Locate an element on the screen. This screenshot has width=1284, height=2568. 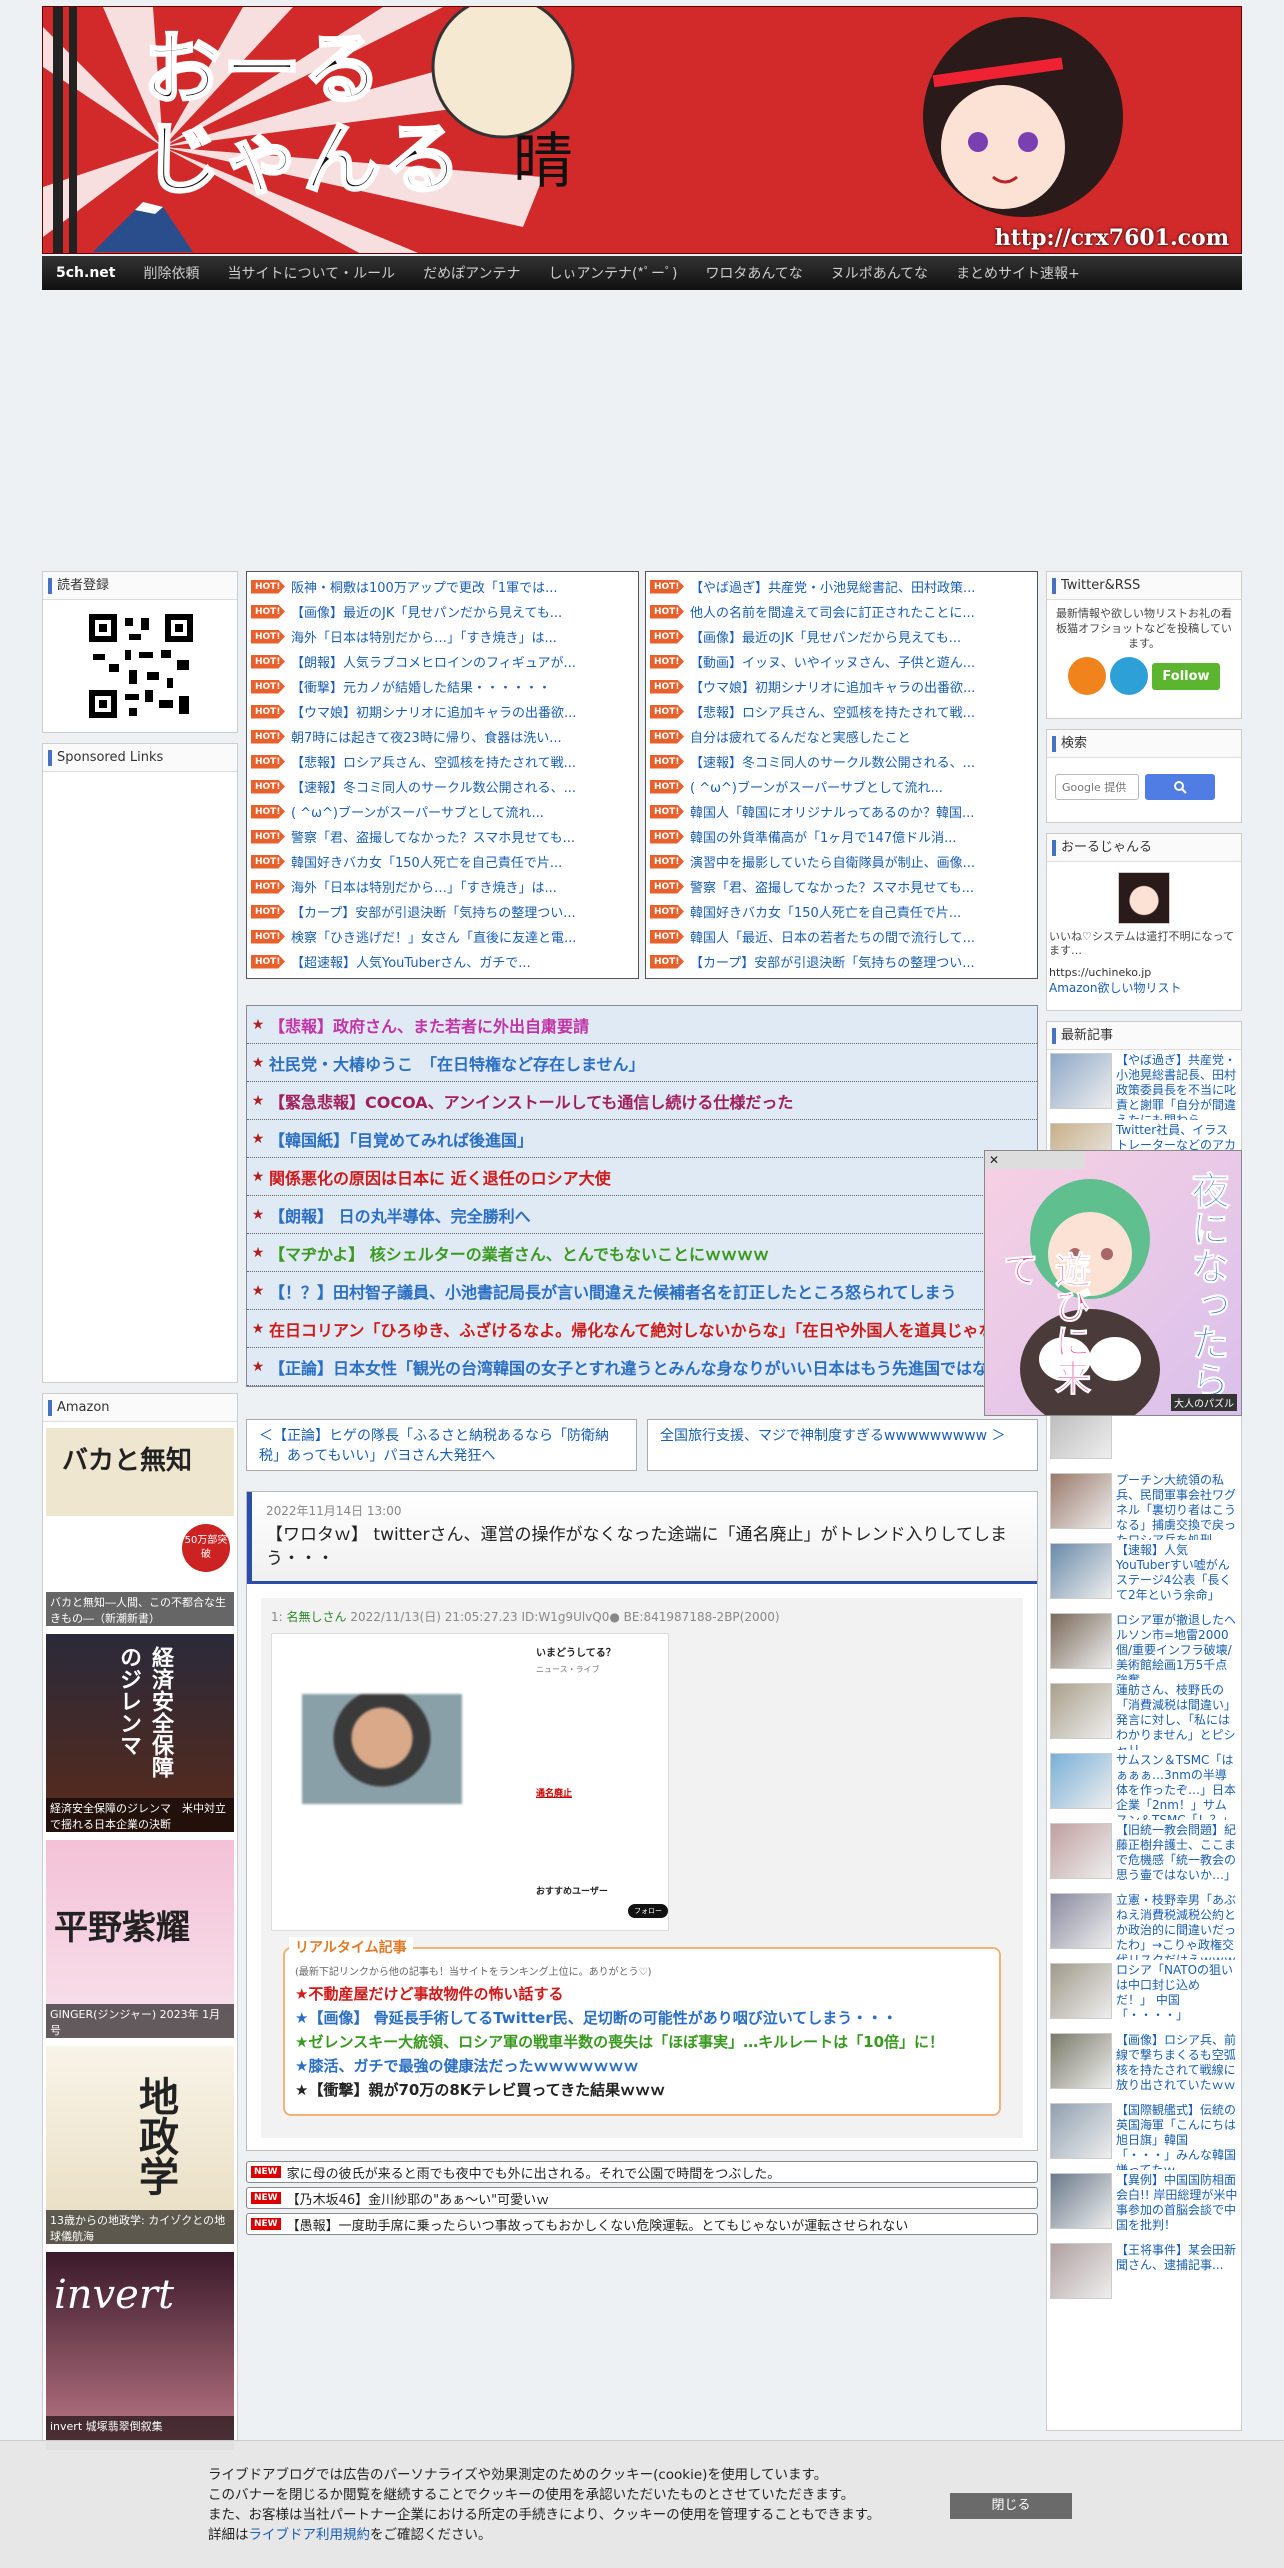
profile-link-wishlist: Amazon欲しい物リスト is located at coordinates (1144, 987).